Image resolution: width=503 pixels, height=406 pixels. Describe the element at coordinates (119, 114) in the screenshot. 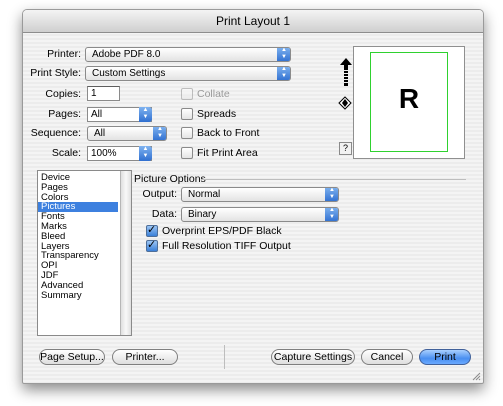

I see `pages-combo: All ▲ ▼` at that location.